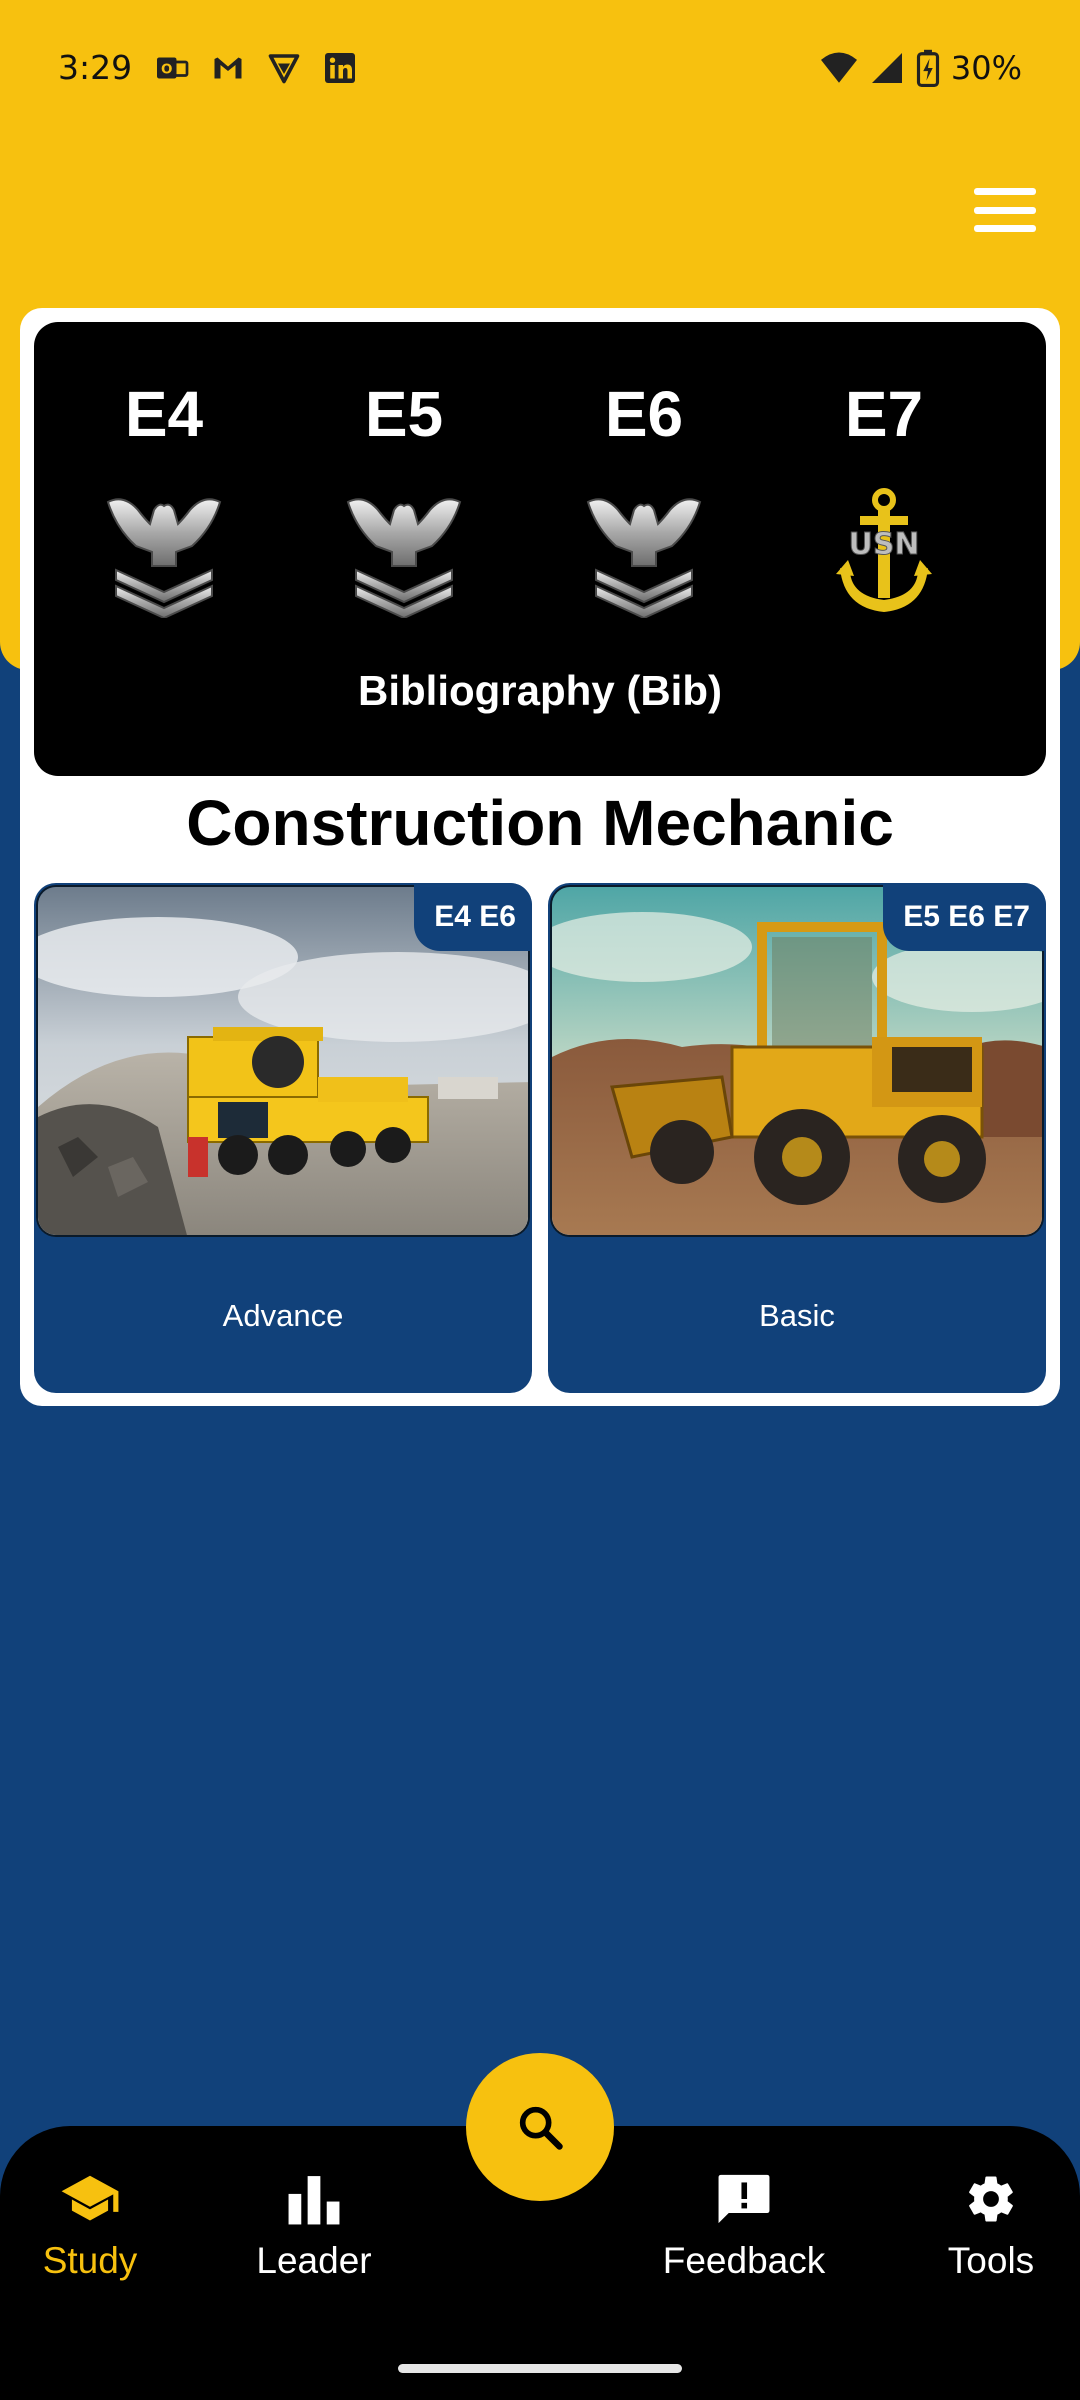 The image size is (1080, 2400). What do you see at coordinates (314, 2227) in the screenshot?
I see `nav-leader: Leader` at bounding box center [314, 2227].